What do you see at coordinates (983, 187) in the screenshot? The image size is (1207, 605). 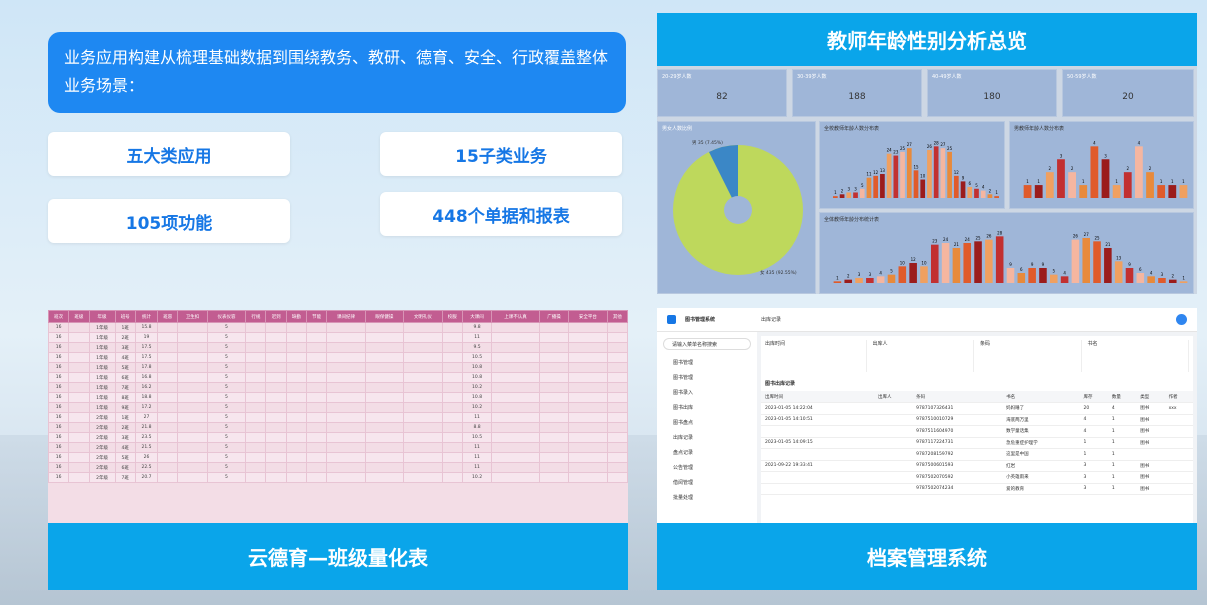 I see `bar-label: 4` at bounding box center [983, 187].